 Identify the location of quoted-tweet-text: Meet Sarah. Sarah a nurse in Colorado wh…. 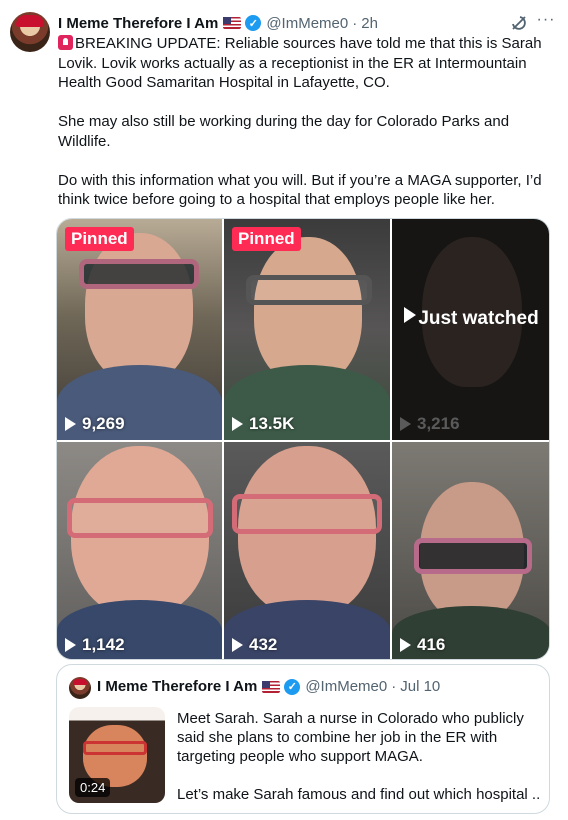
(358, 756).